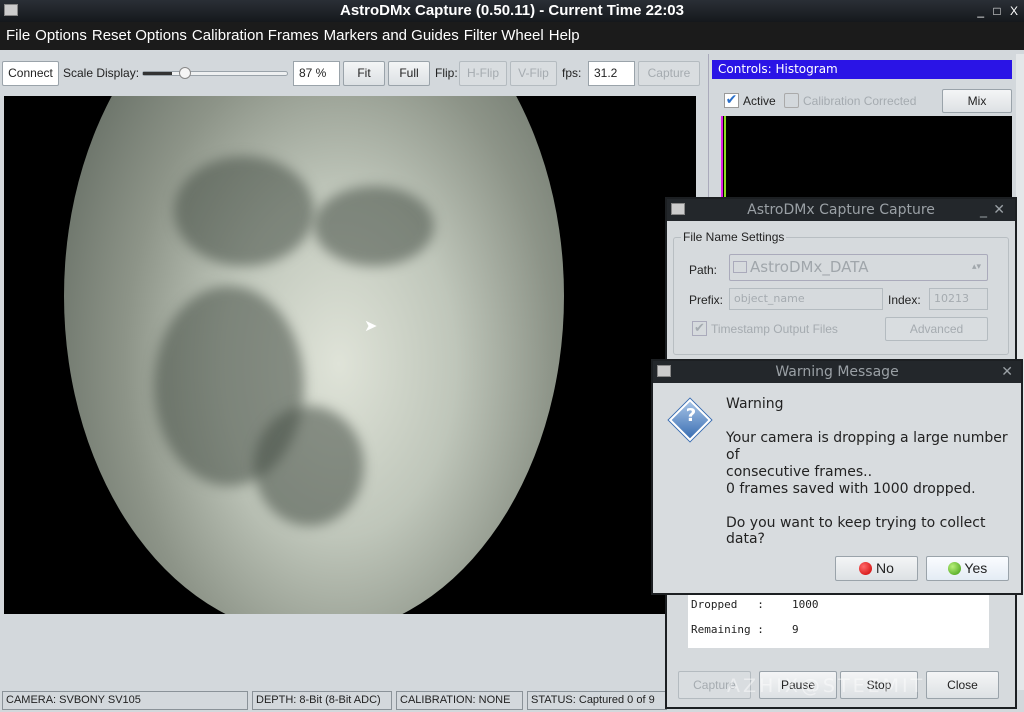 The image size is (1024, 712). Describe the element at coordinates (838, 621) in the screenshot. I see `capture-stats: Dropped : 1000 Remaining : 9` at that location.